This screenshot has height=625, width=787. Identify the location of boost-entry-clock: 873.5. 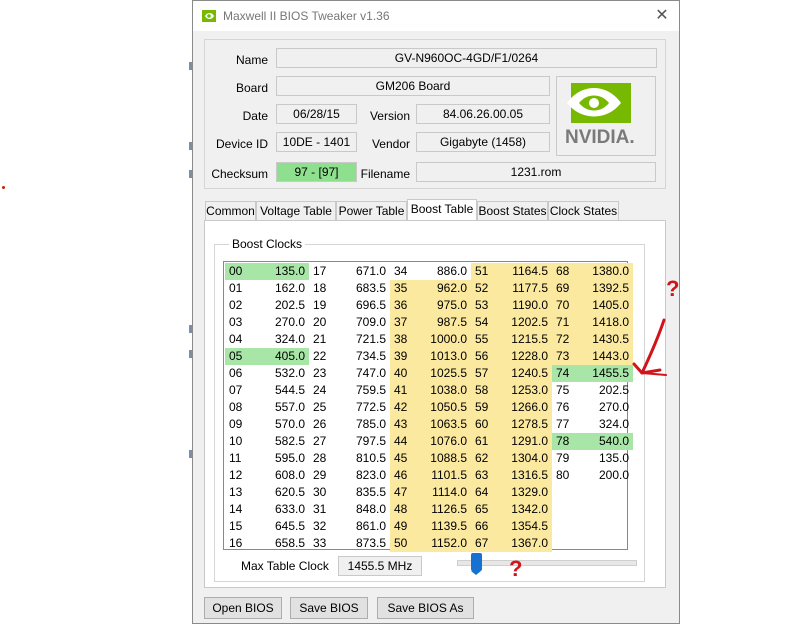
(366, 543).